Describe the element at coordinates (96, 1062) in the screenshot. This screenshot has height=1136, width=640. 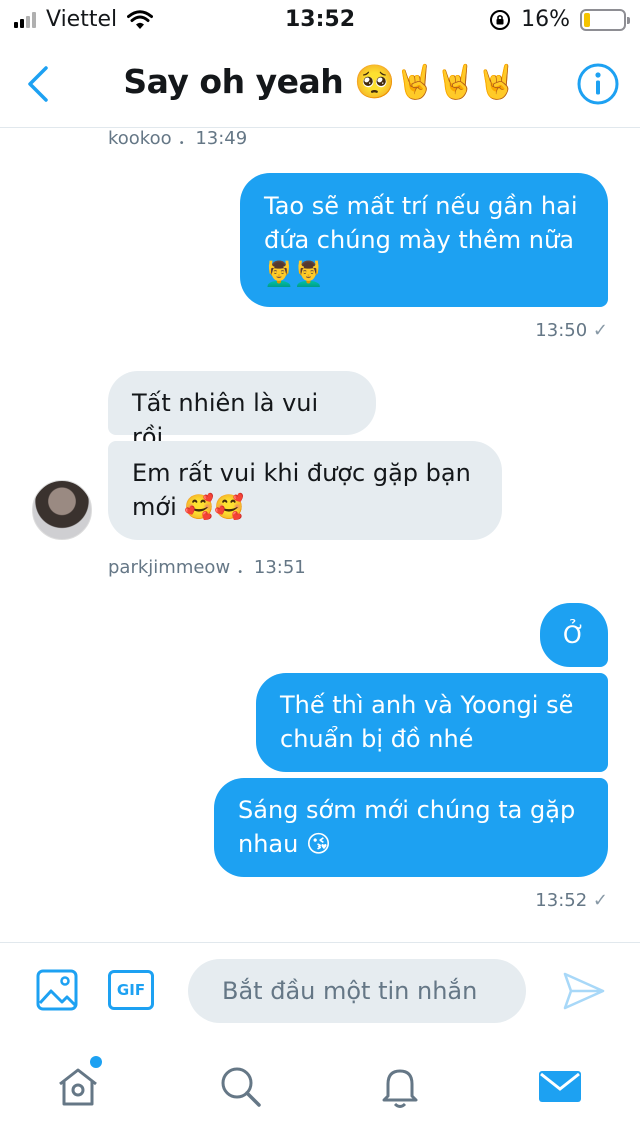
I see `notification-dot` at that location.